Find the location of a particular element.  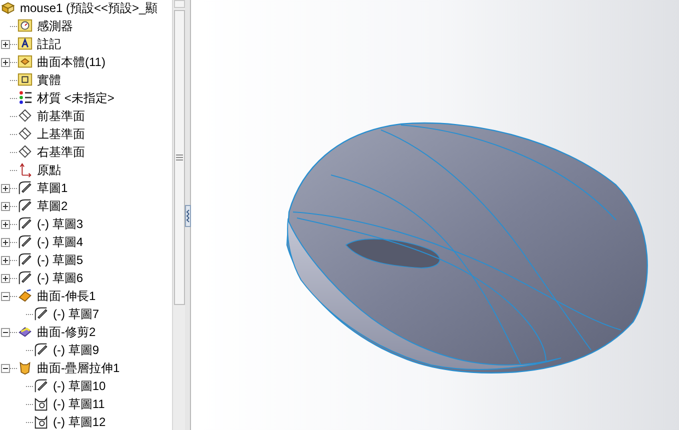

letter-a-folder-icon is located at coordinates (25, 44).